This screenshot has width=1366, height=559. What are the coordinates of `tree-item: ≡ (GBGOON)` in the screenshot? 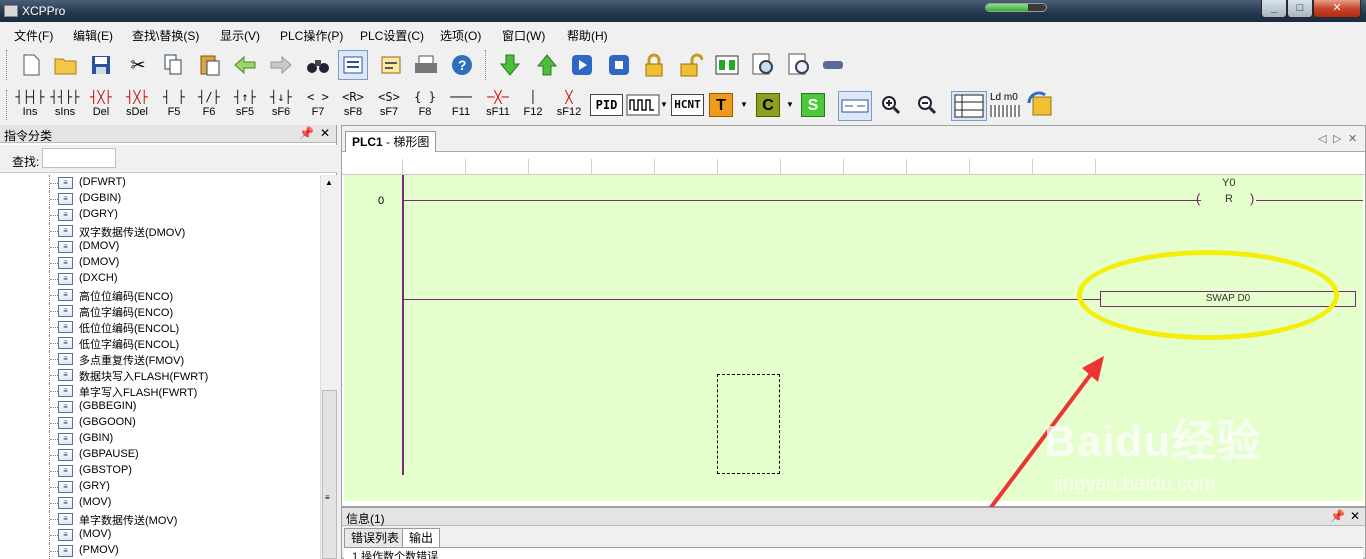 It's located at (160, 423).